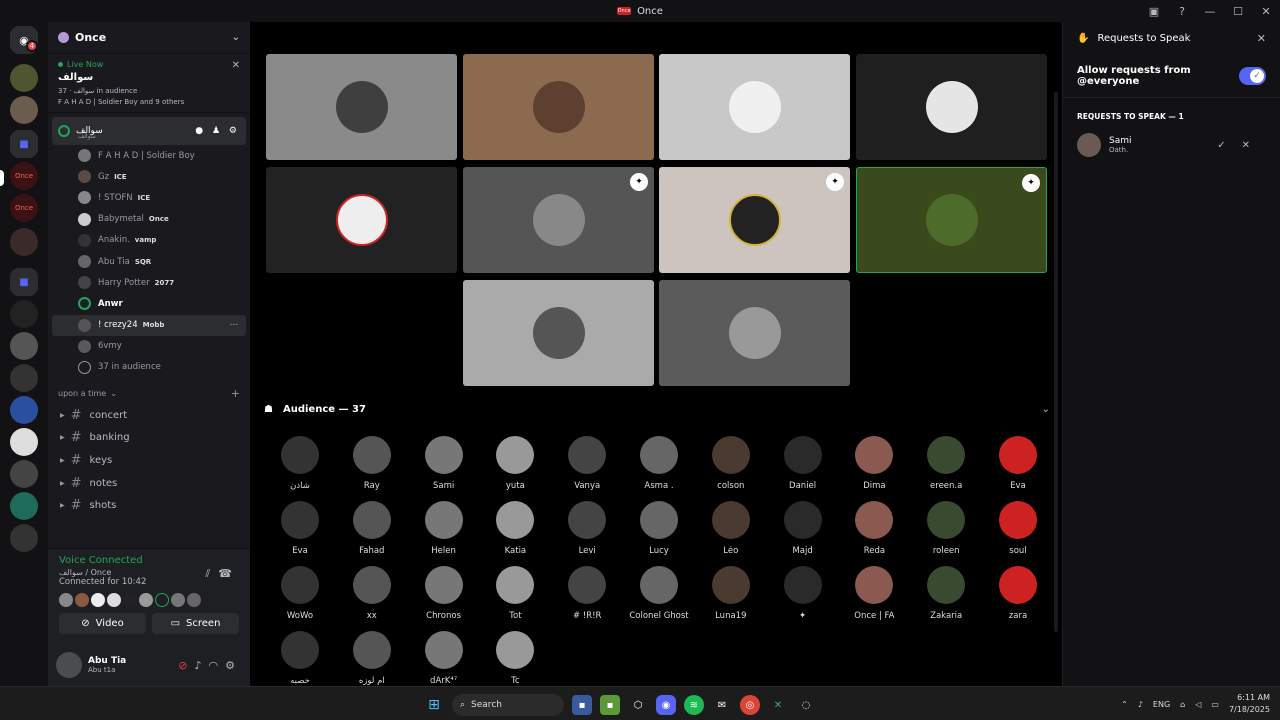 The image size is (1280, 720). Describe the element at coordinates (659, 593) in the screenshot. I see `audience-member: Colonel Ghost` at that location.